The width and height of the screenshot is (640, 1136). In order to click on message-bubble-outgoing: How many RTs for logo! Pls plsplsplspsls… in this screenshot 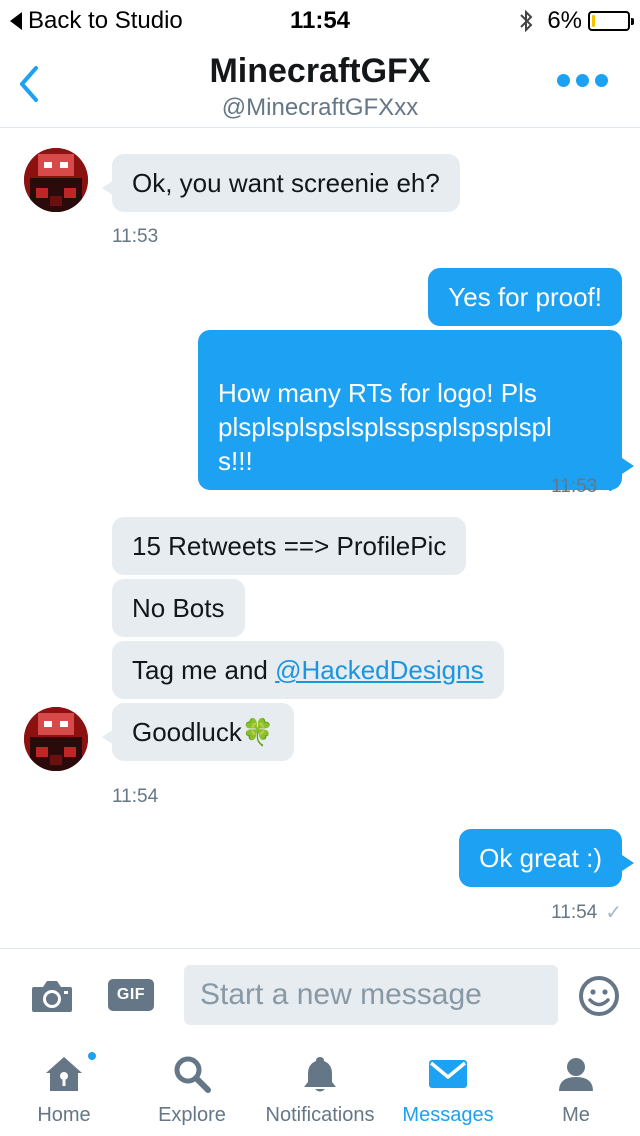, I will do `click(416, 410)`.